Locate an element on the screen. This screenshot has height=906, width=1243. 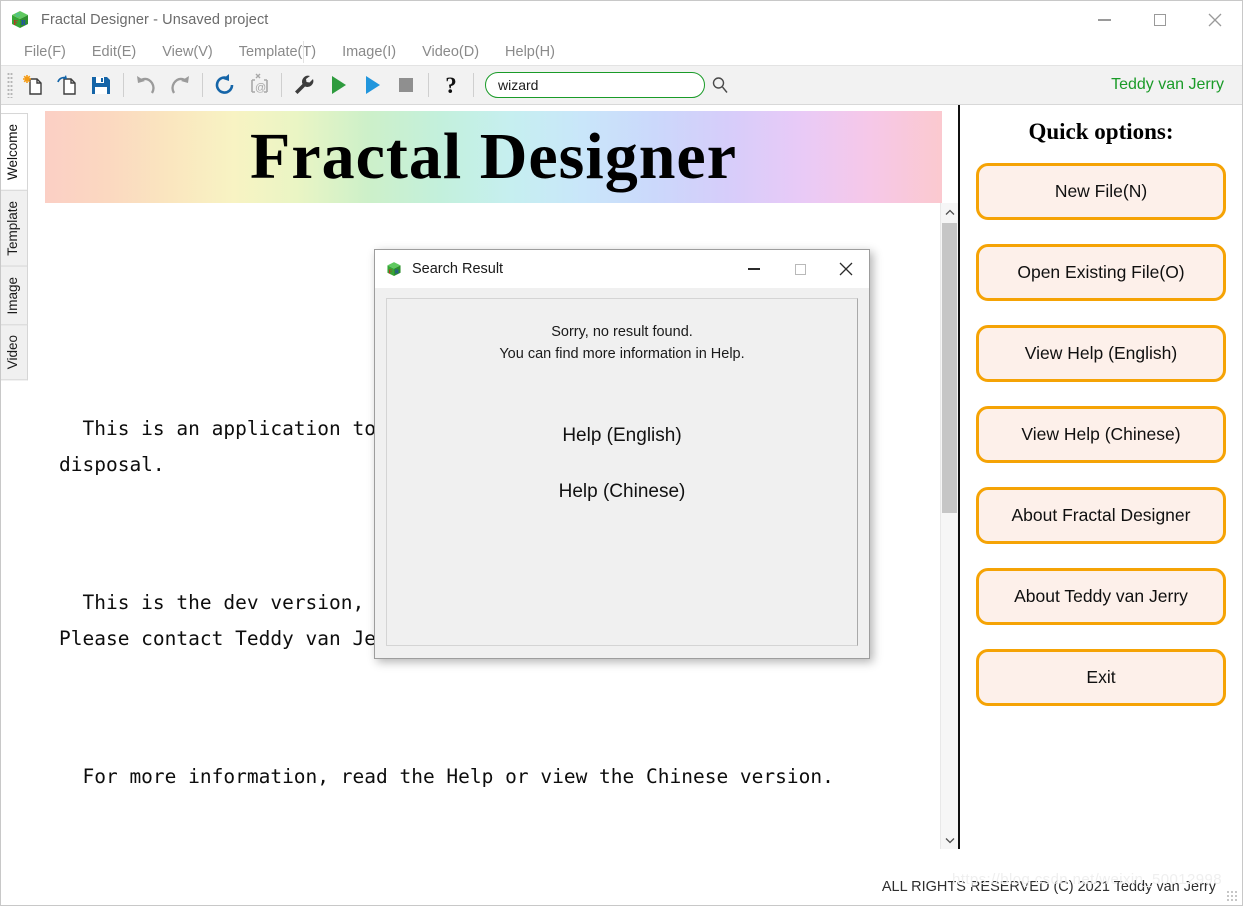
stop-icon is located at coordinates (406, 85).